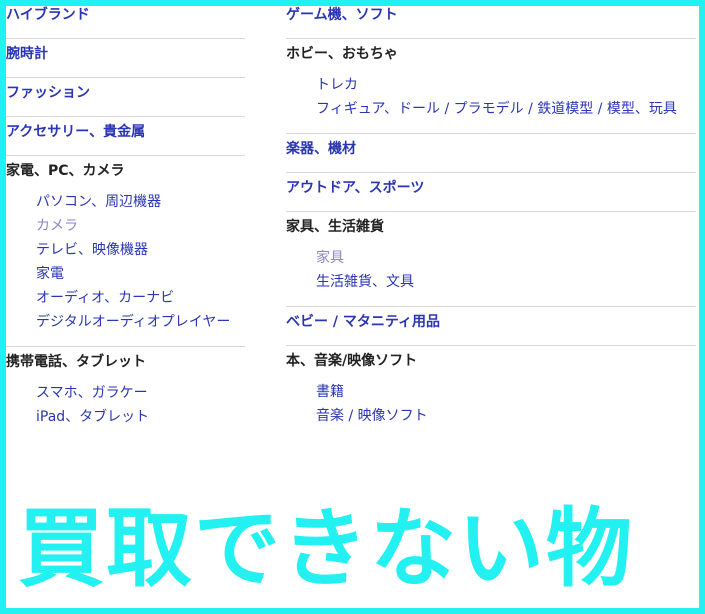  What do you see at coordinates (140, 250) in the screenshot?
I see `subcategory-link: テレビ、映像機器` at bounding box center [140, 250].